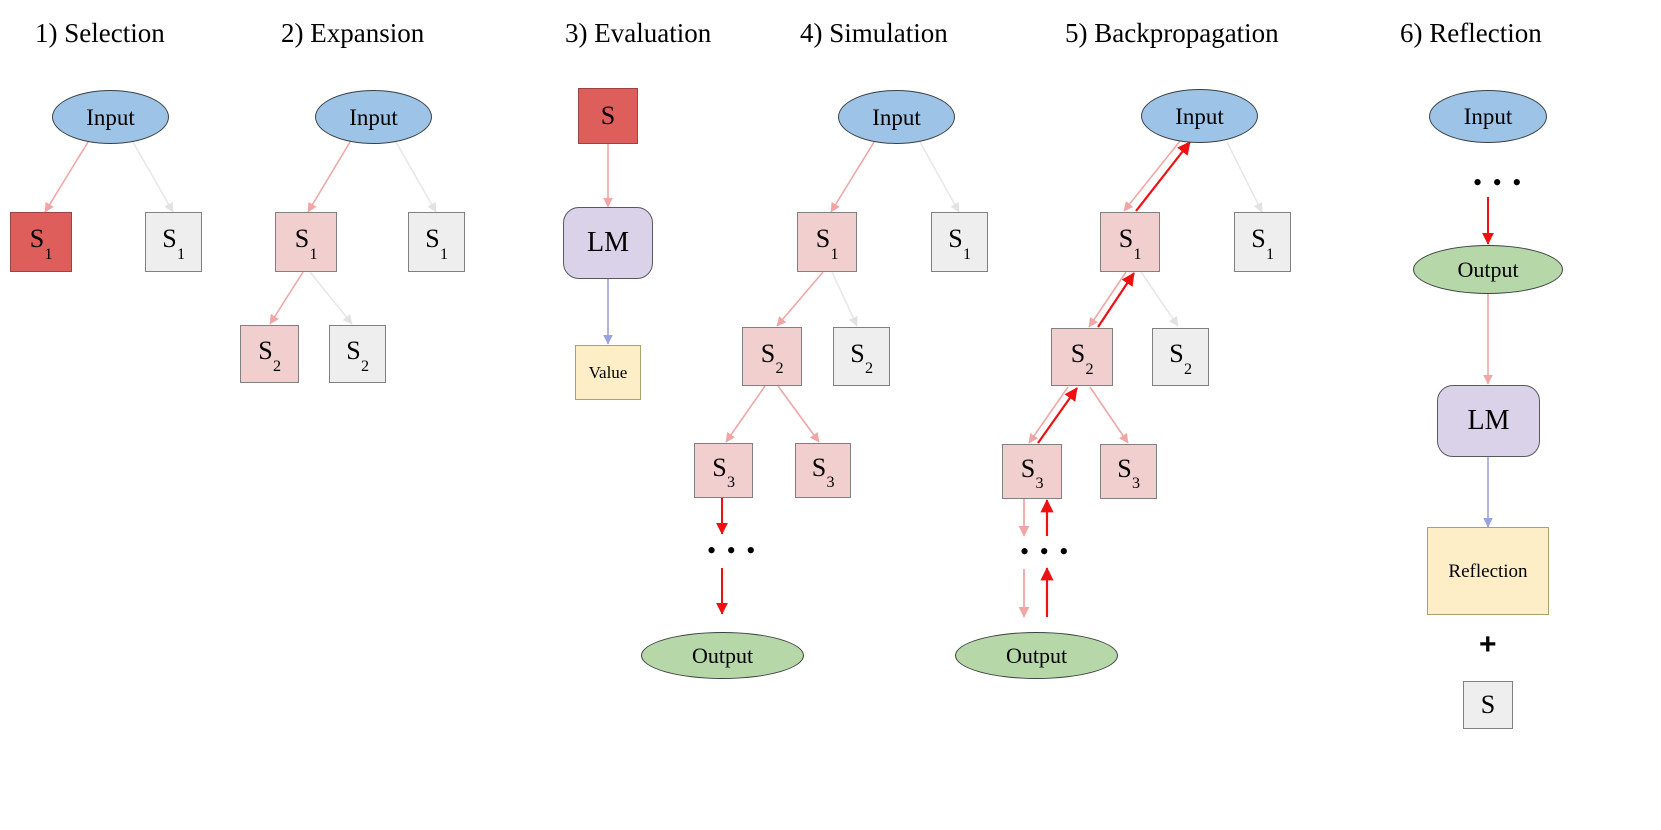 The image size is (1661, 830). I want to click on node-label: Value, so click(608, 372).